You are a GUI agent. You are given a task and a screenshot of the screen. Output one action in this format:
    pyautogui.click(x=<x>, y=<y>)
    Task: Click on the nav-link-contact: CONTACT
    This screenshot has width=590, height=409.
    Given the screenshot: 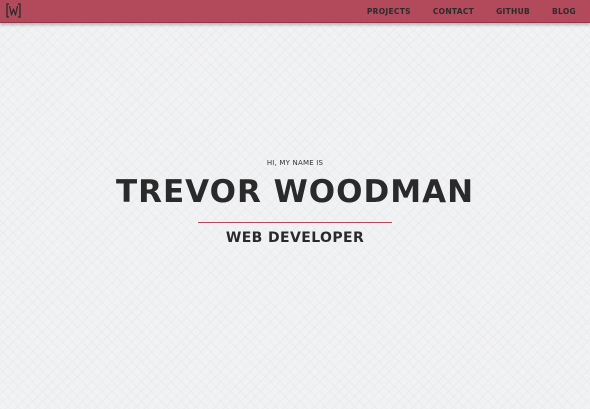 What is the action you would take?
    pyautogui.click(x=453, y=11)
    